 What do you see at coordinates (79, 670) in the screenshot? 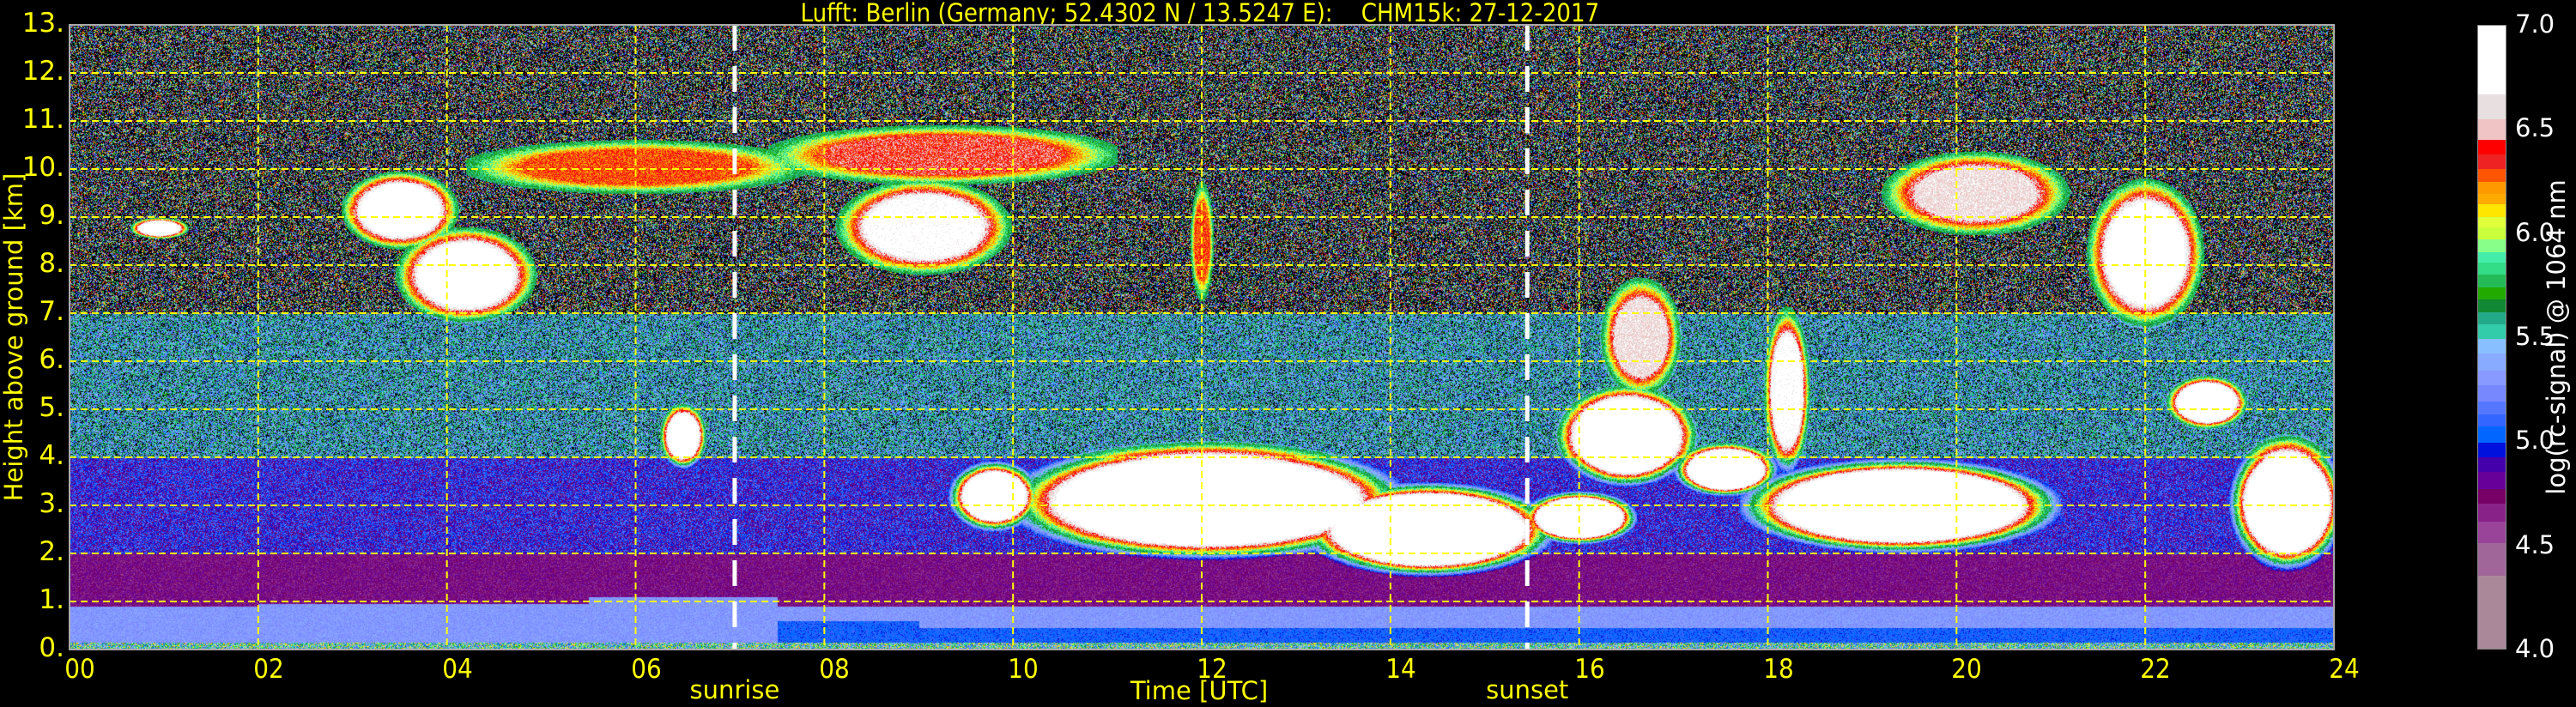
I see `x-tick-label: 00` at bounding box center [79, 670].